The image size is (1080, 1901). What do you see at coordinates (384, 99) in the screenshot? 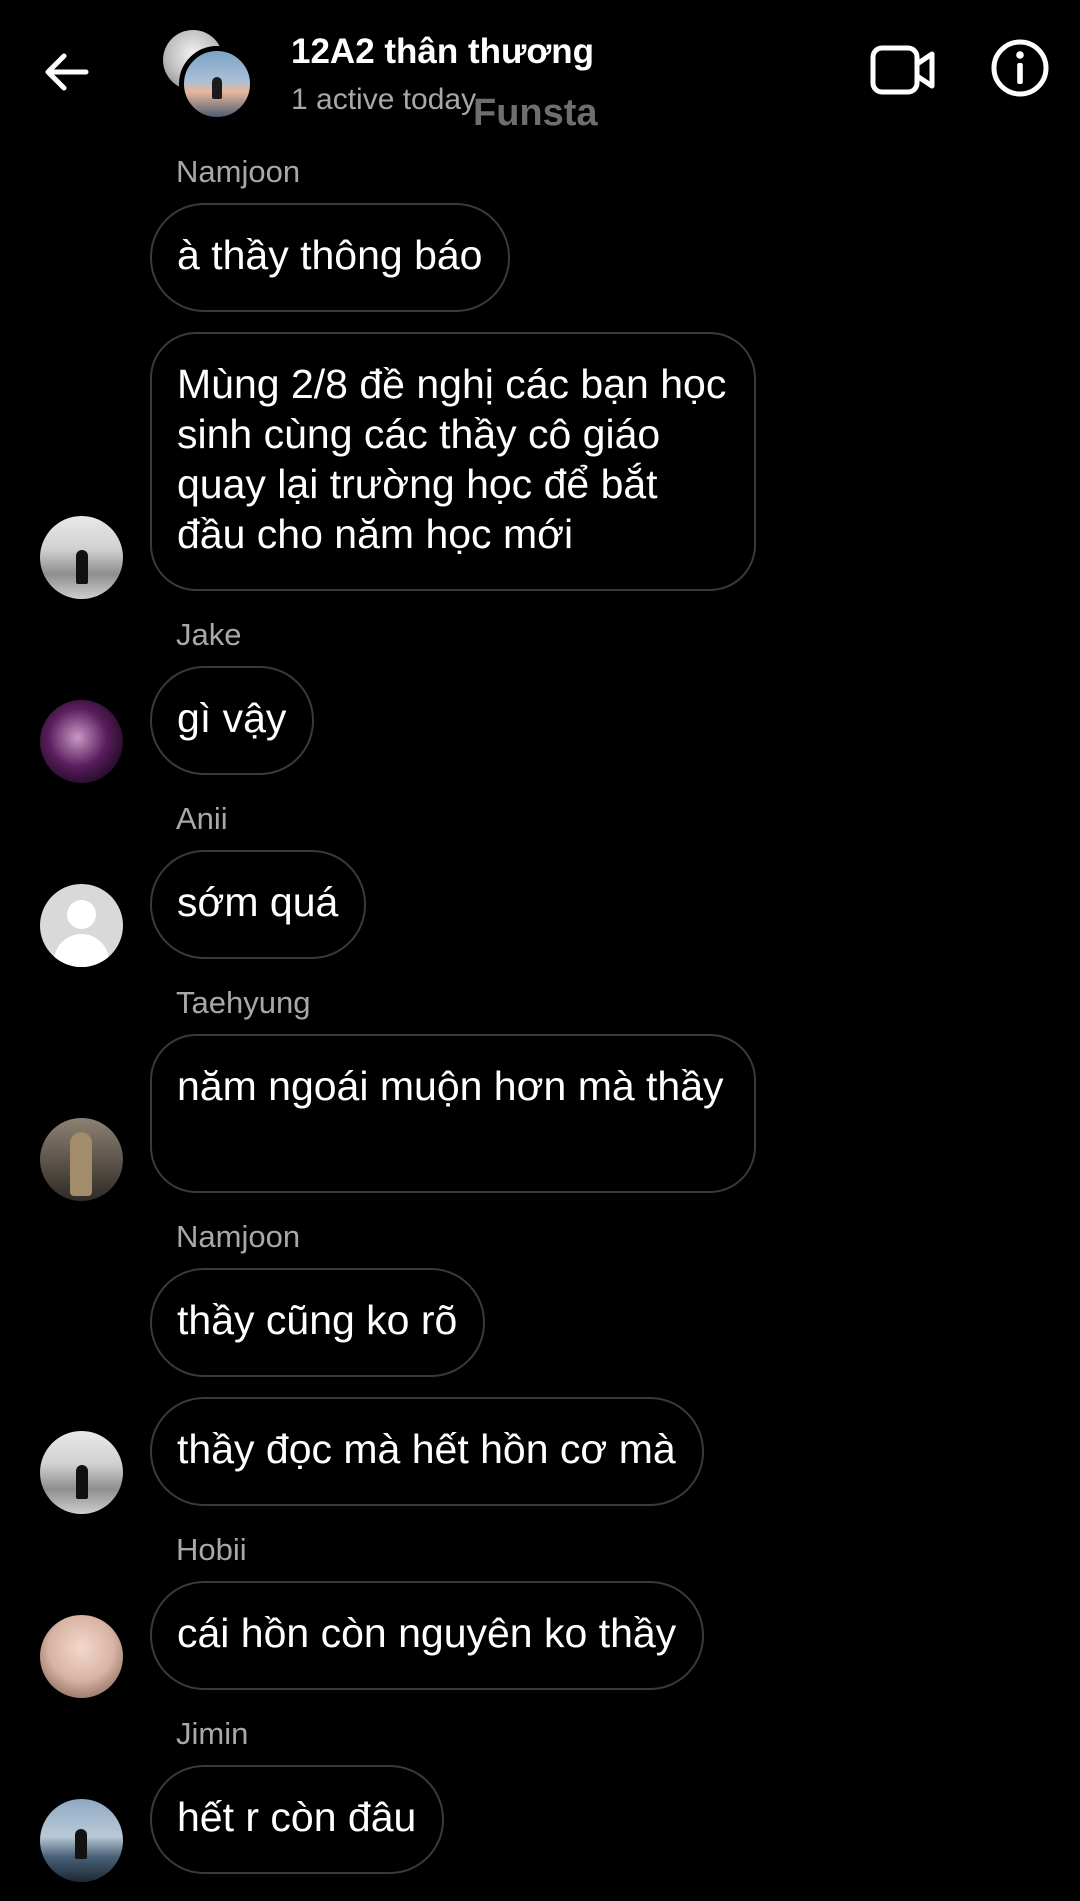
I see `active-status: 1 active today` at bounding box center [384, 99].